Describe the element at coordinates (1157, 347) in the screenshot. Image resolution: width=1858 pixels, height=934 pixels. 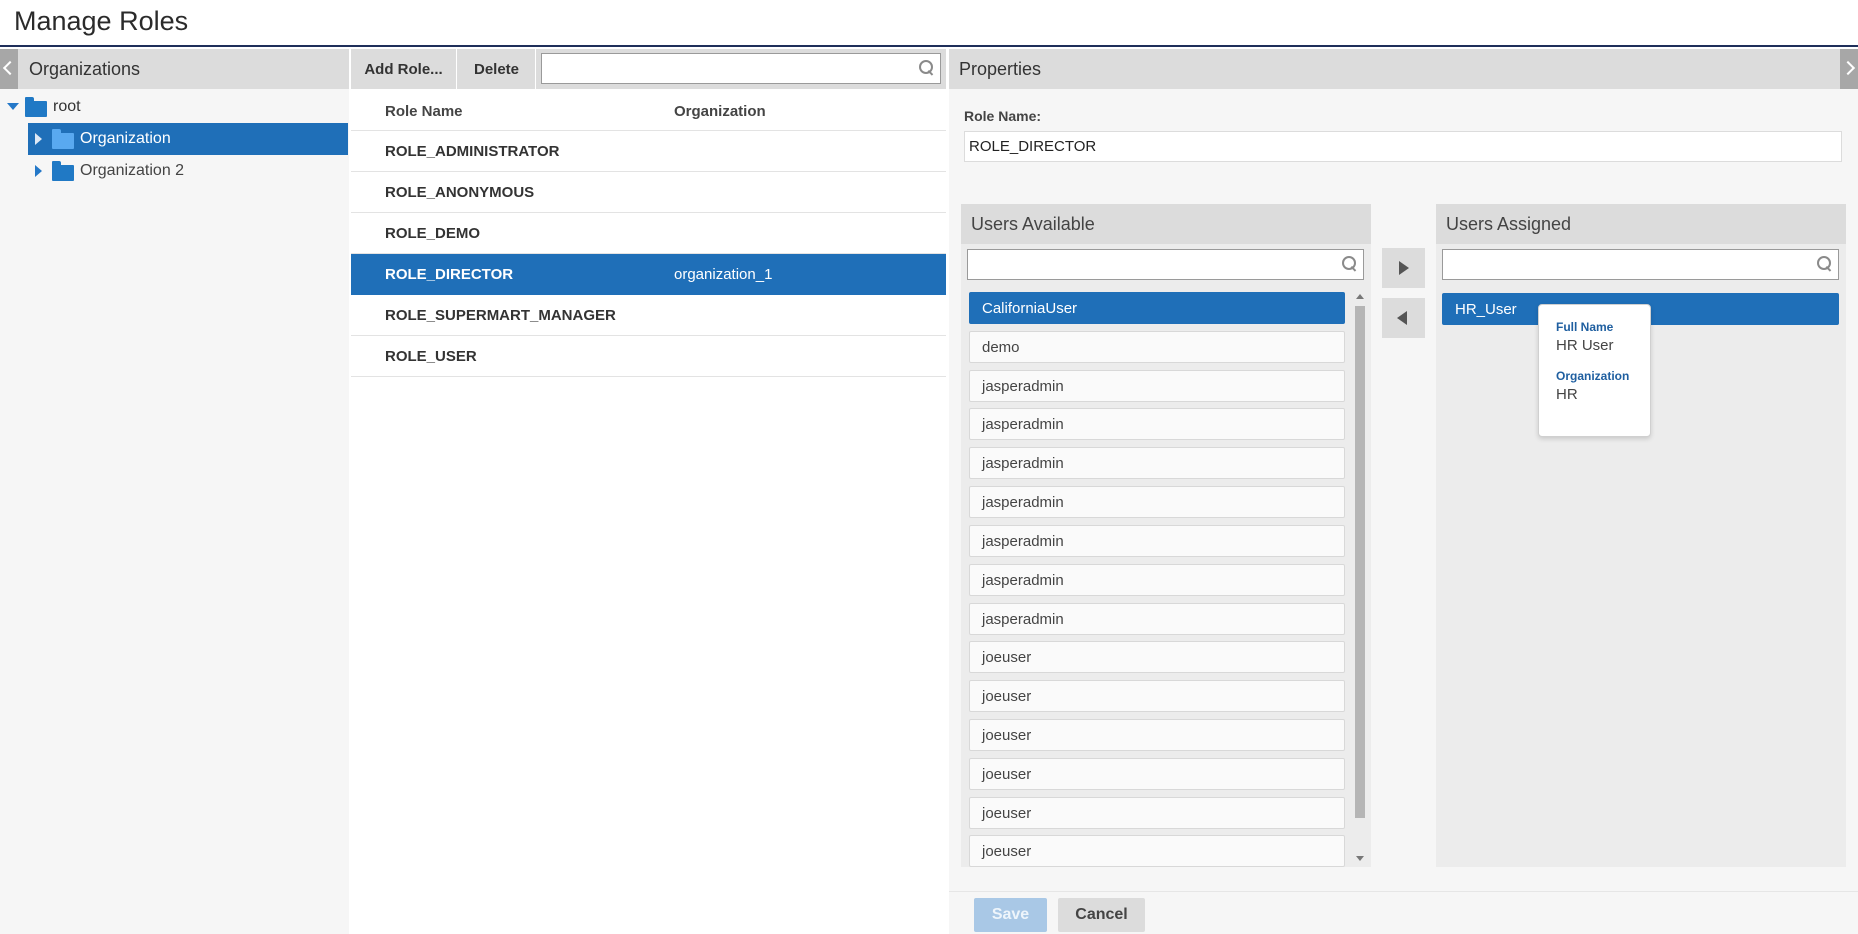
I see `list-item: demo` at that location.